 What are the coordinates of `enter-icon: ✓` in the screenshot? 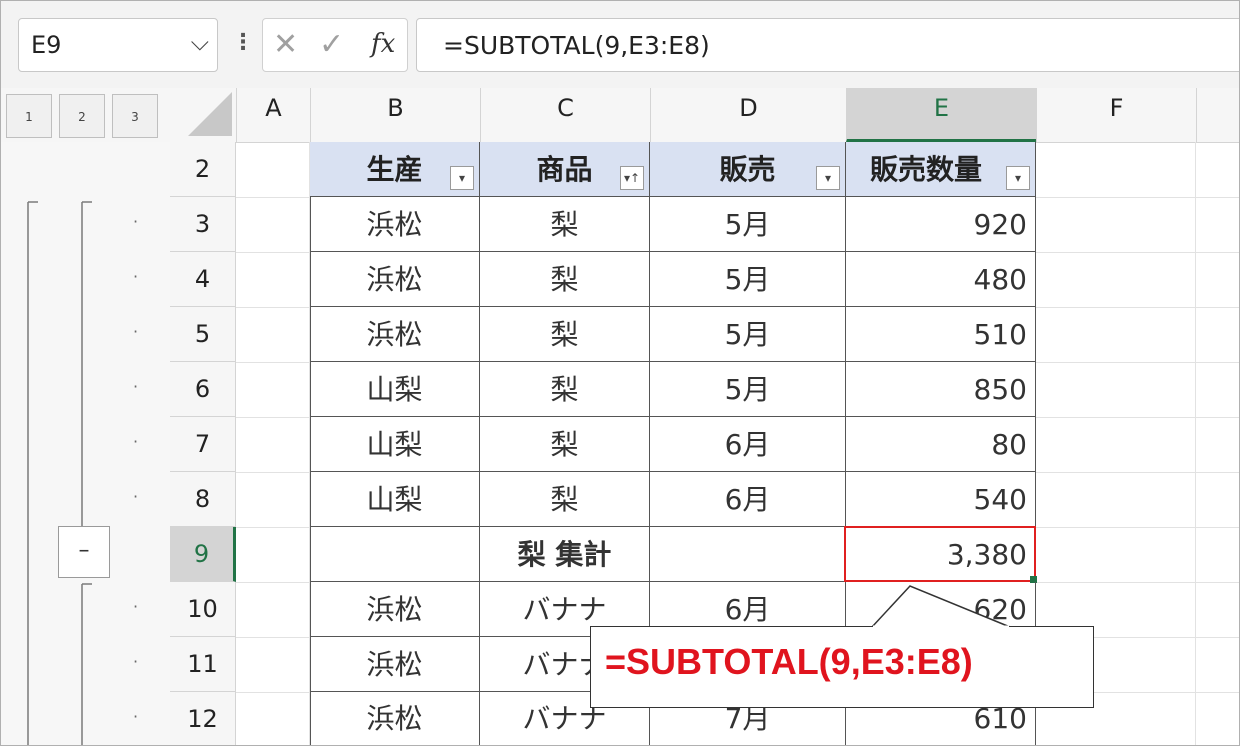 It's located at (331, 44).